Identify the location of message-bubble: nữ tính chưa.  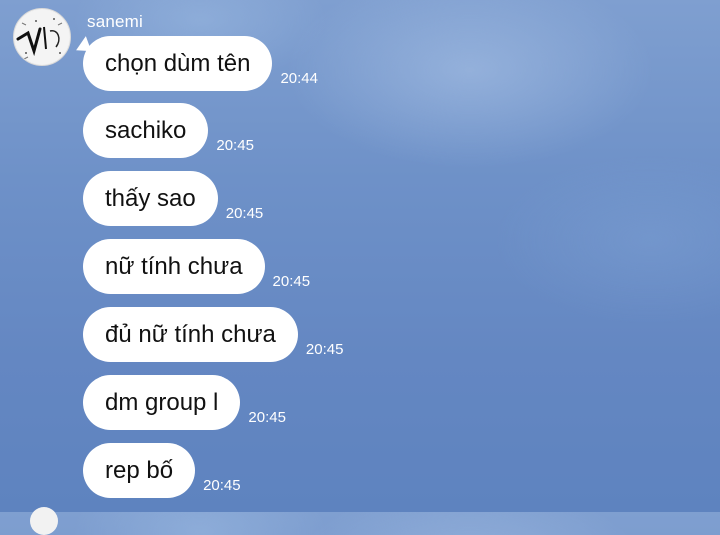
(174, 266).